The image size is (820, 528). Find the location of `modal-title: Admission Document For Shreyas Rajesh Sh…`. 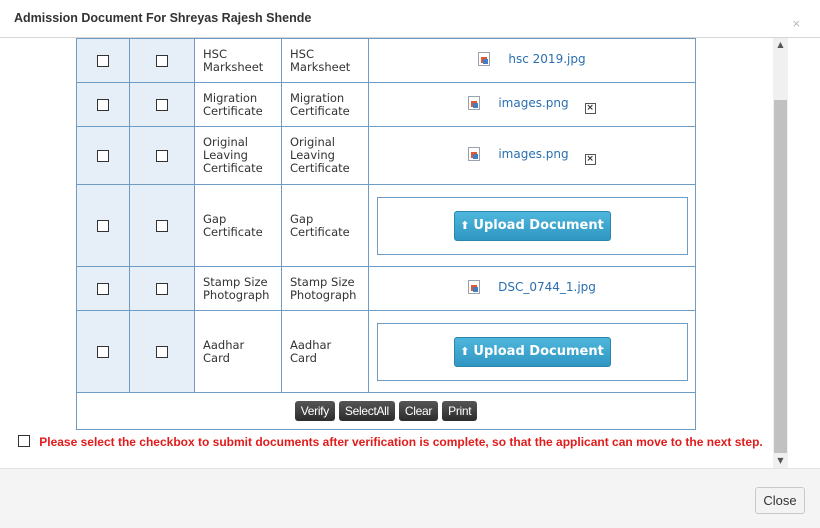

modal-title: Admission Document For Shreyas Rajesh Sh… is located at coordinates (163, 18).